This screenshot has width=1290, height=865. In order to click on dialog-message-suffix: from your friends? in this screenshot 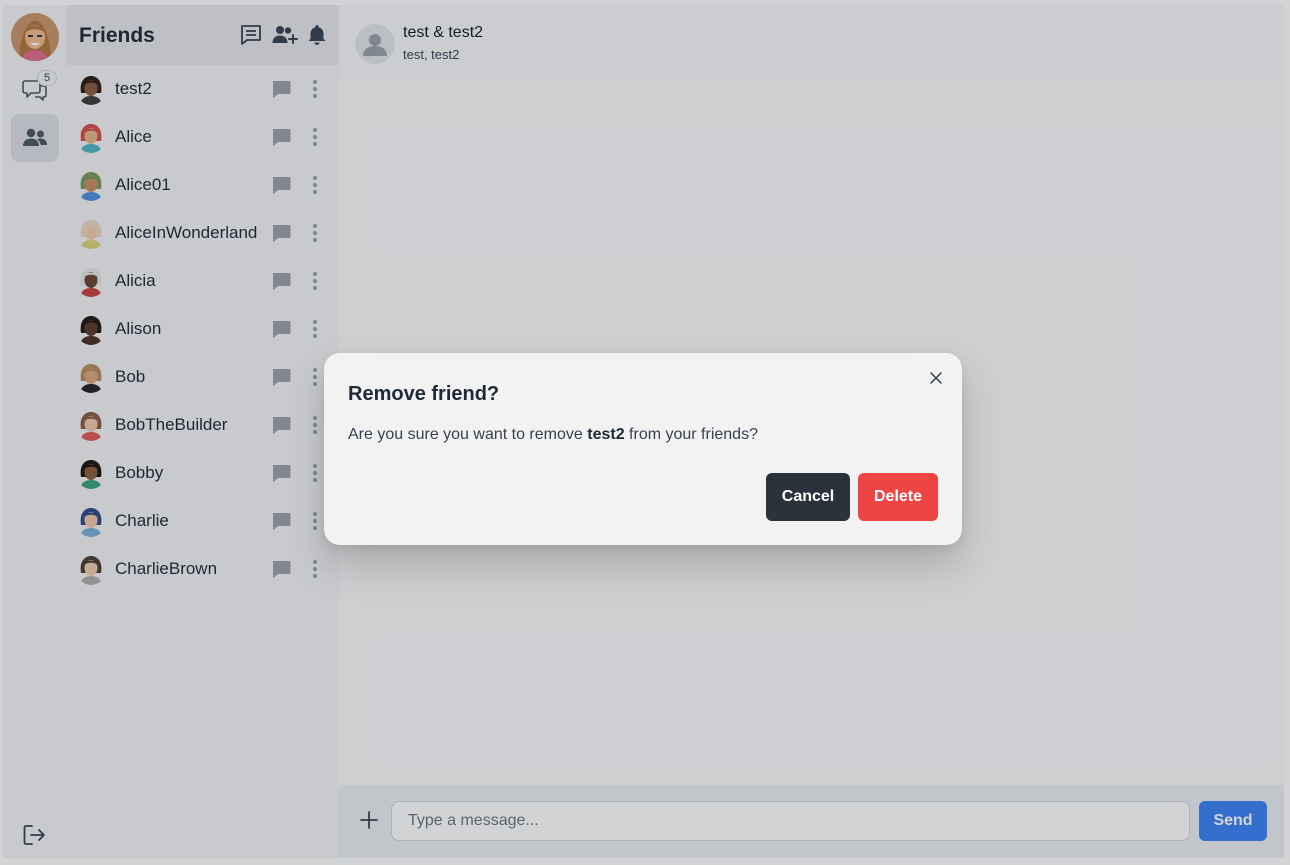, I will do `click(691, 434)`.